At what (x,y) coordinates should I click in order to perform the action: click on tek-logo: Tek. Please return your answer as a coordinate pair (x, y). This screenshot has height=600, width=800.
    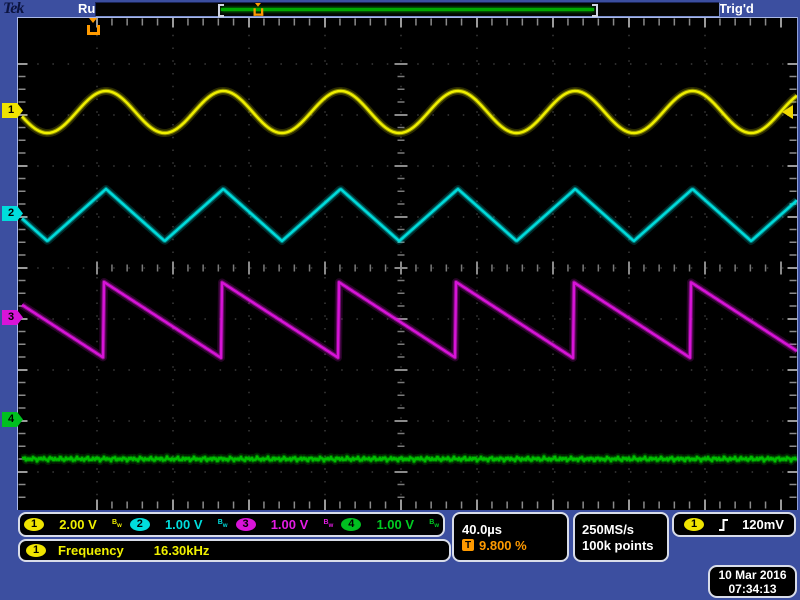
    Looking at the image, I should click on (13, 8).